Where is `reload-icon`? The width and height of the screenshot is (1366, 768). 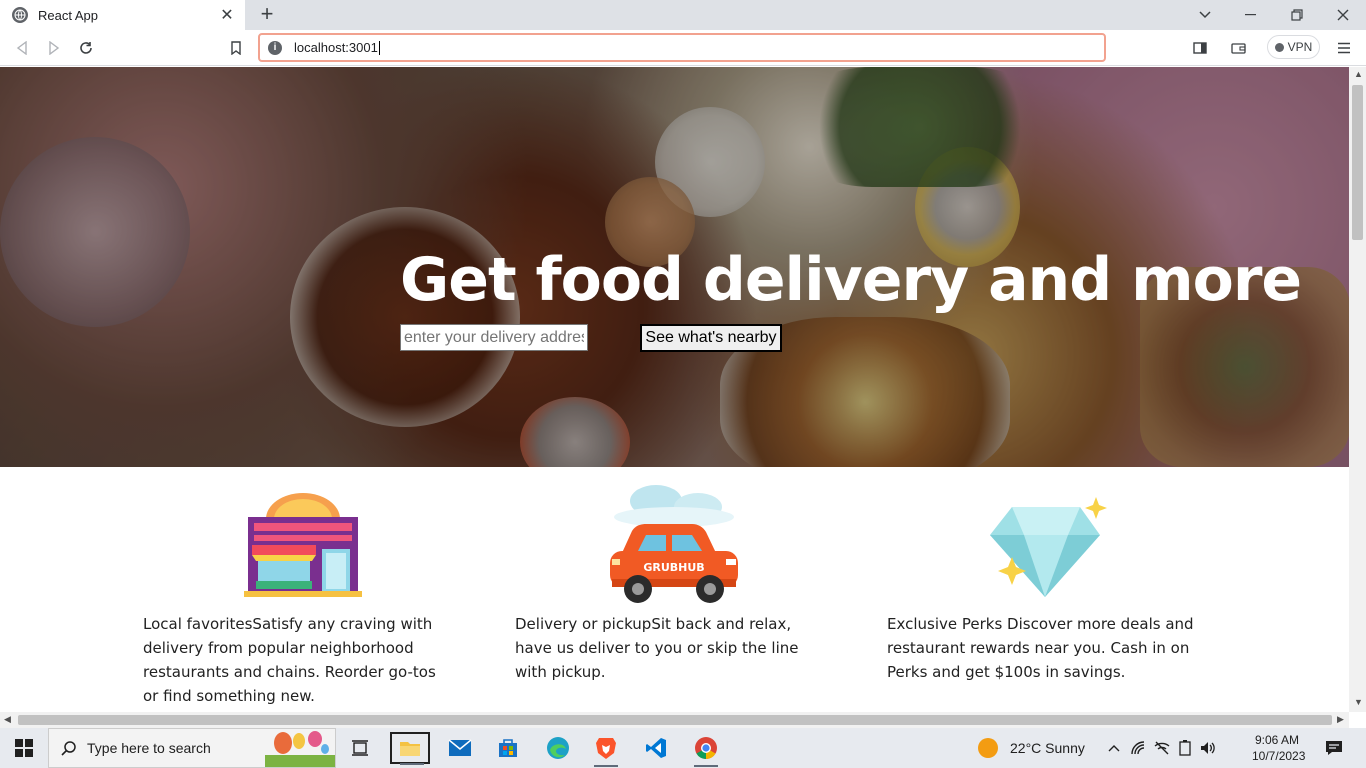
reload-icon is located at coordinates (86, 48).